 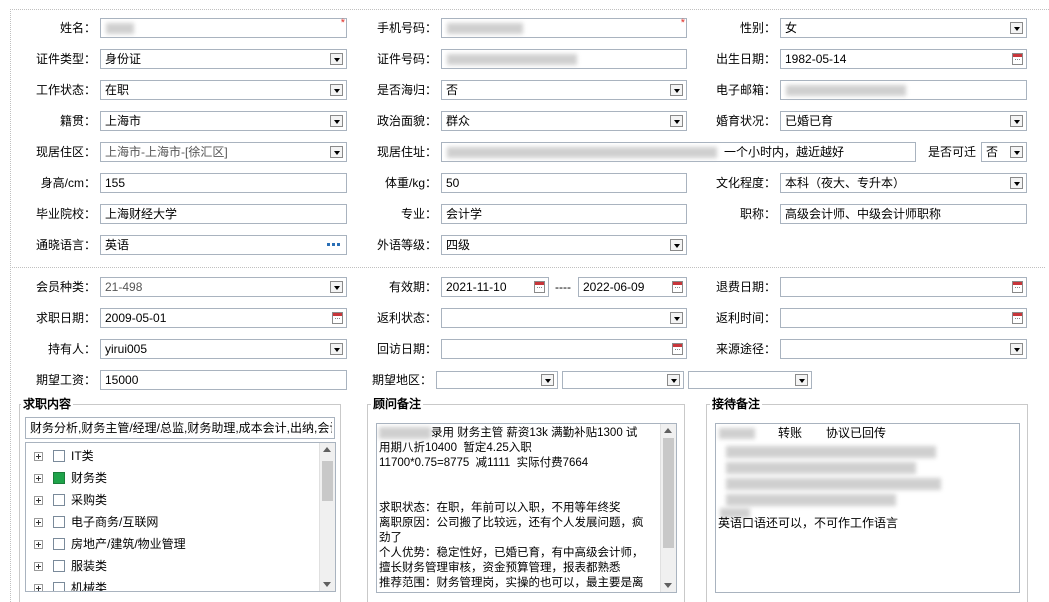 What do you see at coordinates (406, 349) in the screenshot?
I see `visit-date-label: 回访日期：` at bounding box center [406, 349].